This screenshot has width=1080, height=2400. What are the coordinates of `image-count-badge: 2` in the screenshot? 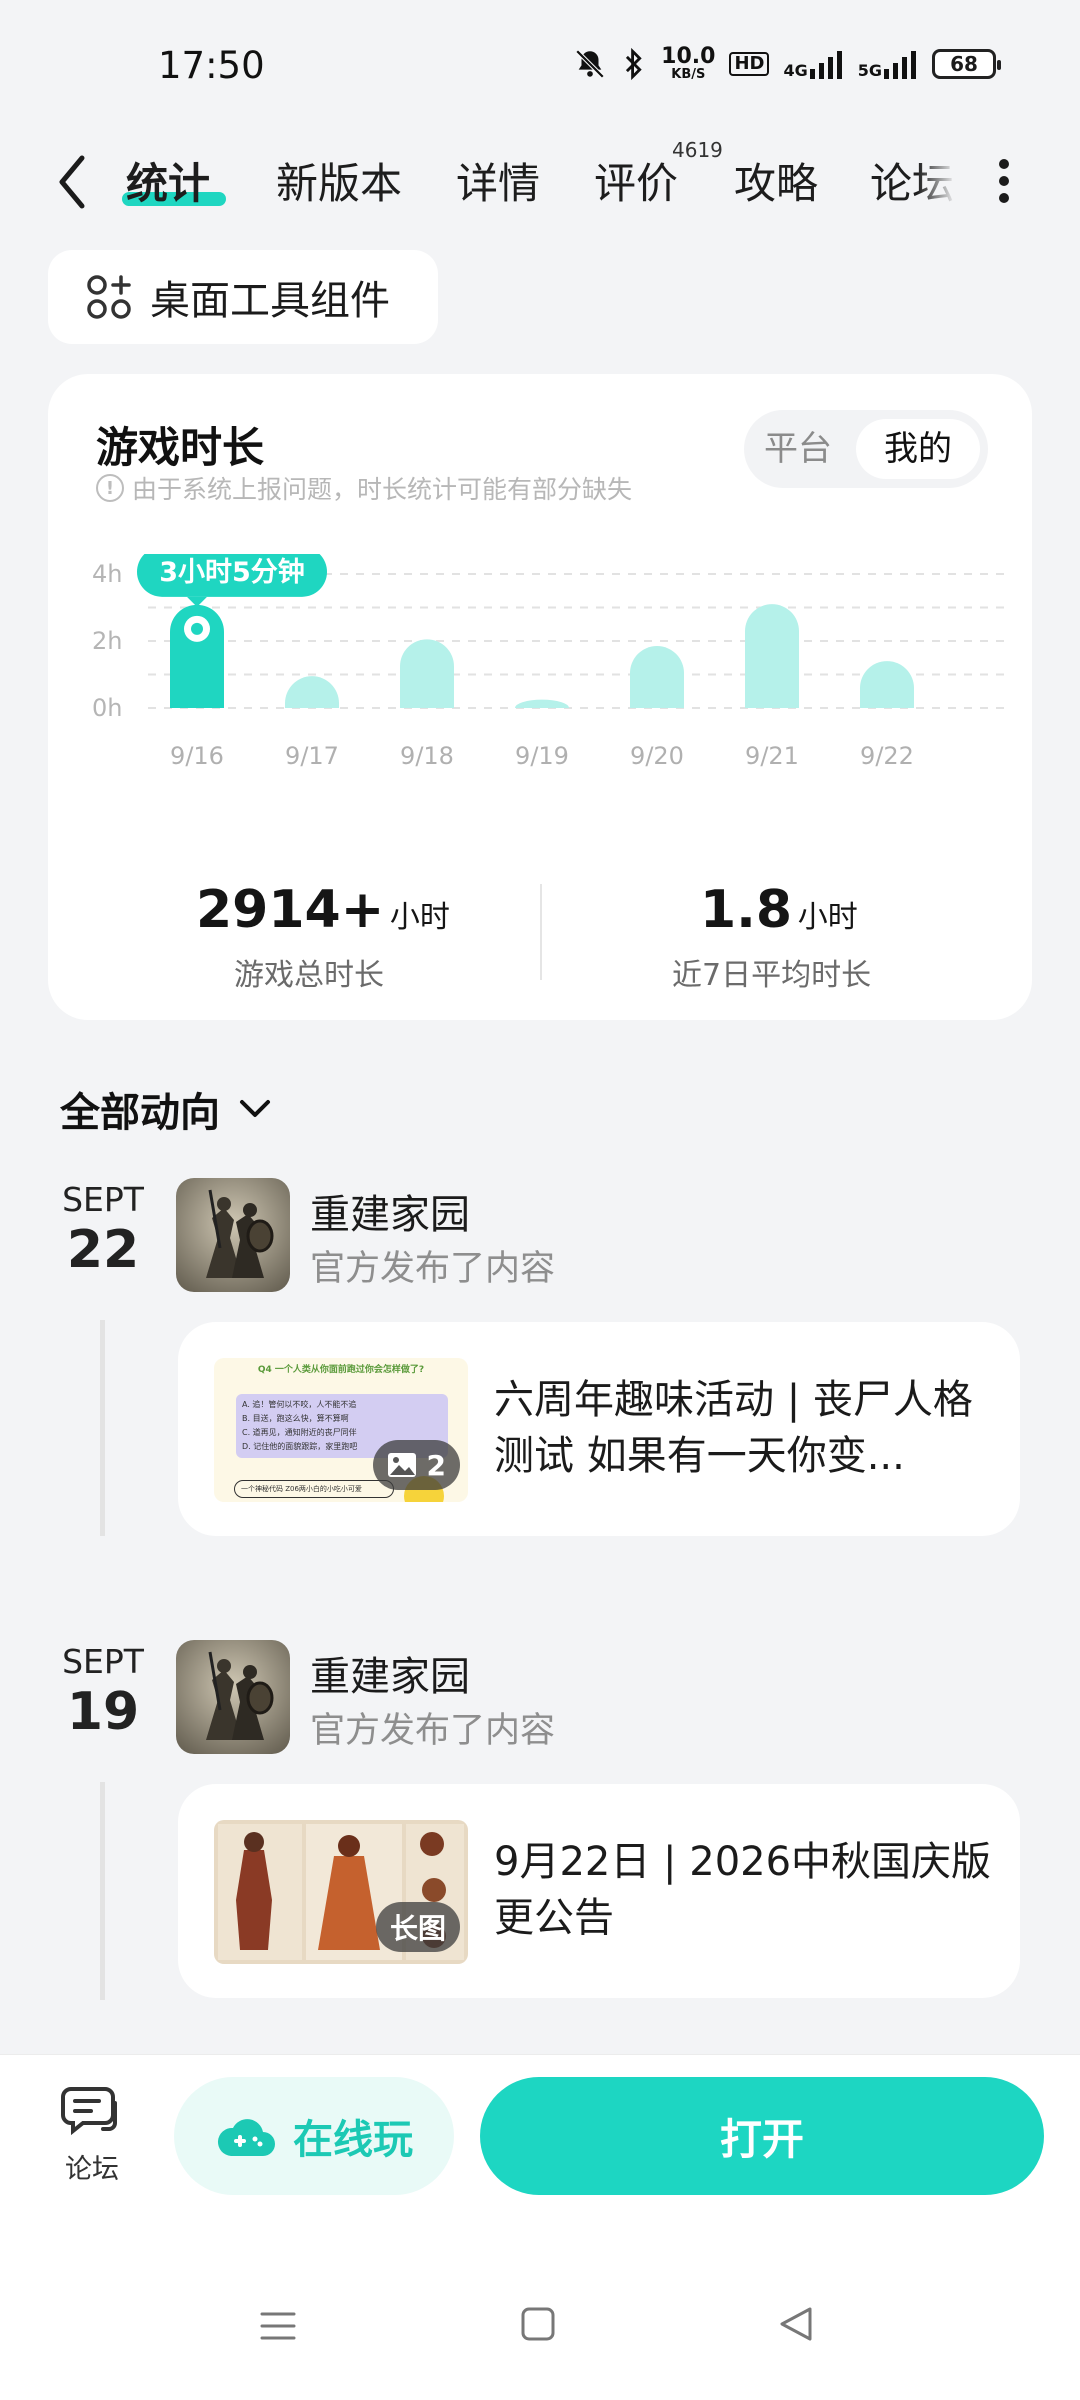 It's located at (416, 1465).